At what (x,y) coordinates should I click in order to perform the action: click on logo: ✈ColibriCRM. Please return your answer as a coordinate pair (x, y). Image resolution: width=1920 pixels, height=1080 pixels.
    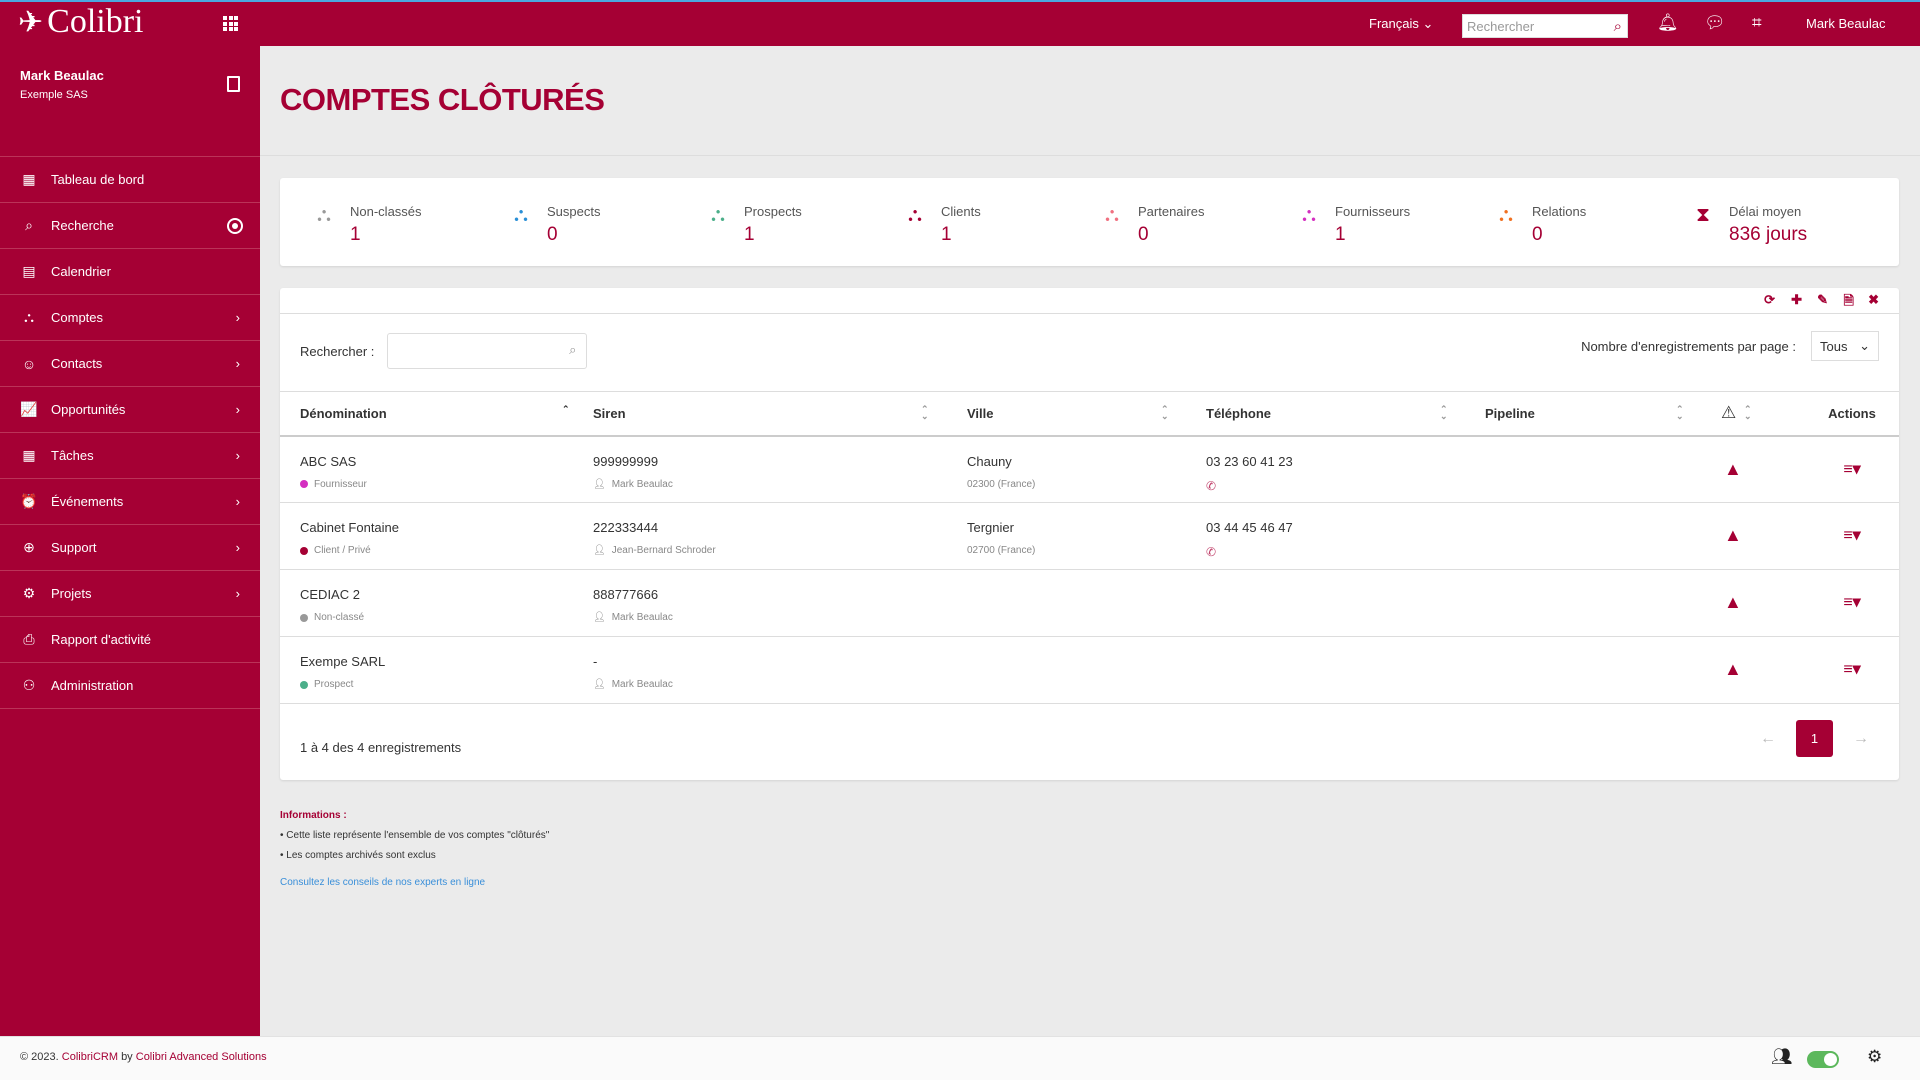
    Looking at the image, I should click on (86, 31).